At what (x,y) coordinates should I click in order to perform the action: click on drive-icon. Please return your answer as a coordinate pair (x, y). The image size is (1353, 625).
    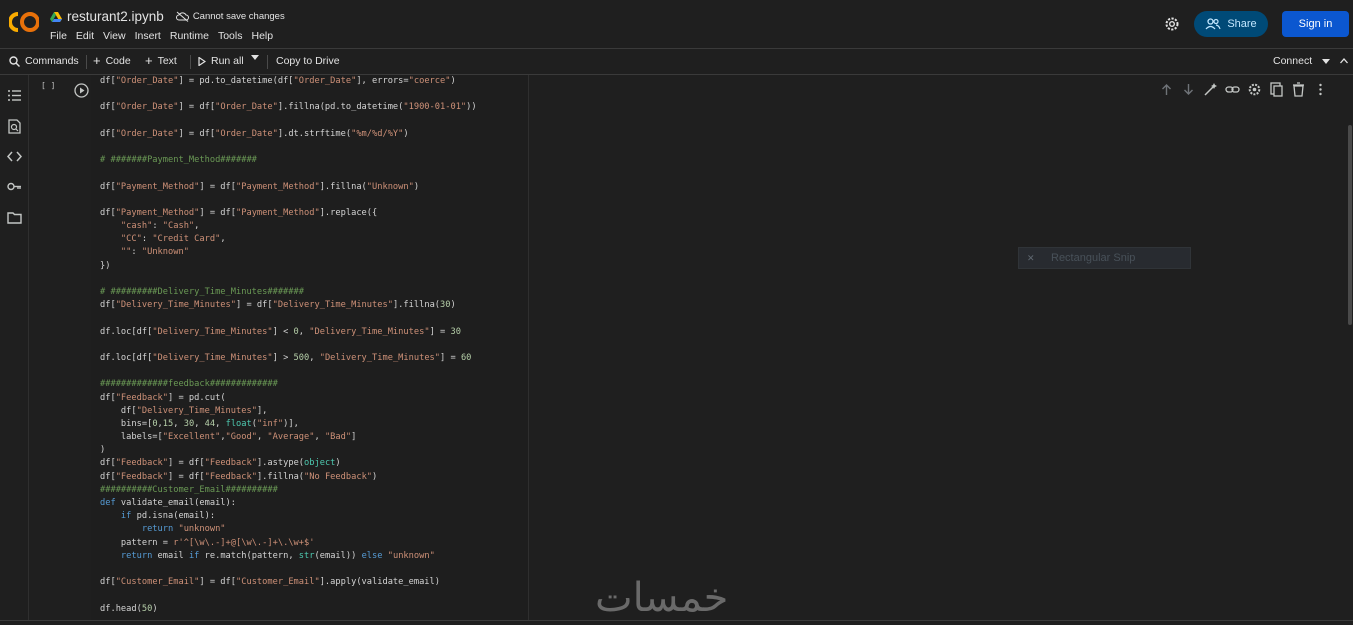
    Looking at the image, I should click on (56, 17).